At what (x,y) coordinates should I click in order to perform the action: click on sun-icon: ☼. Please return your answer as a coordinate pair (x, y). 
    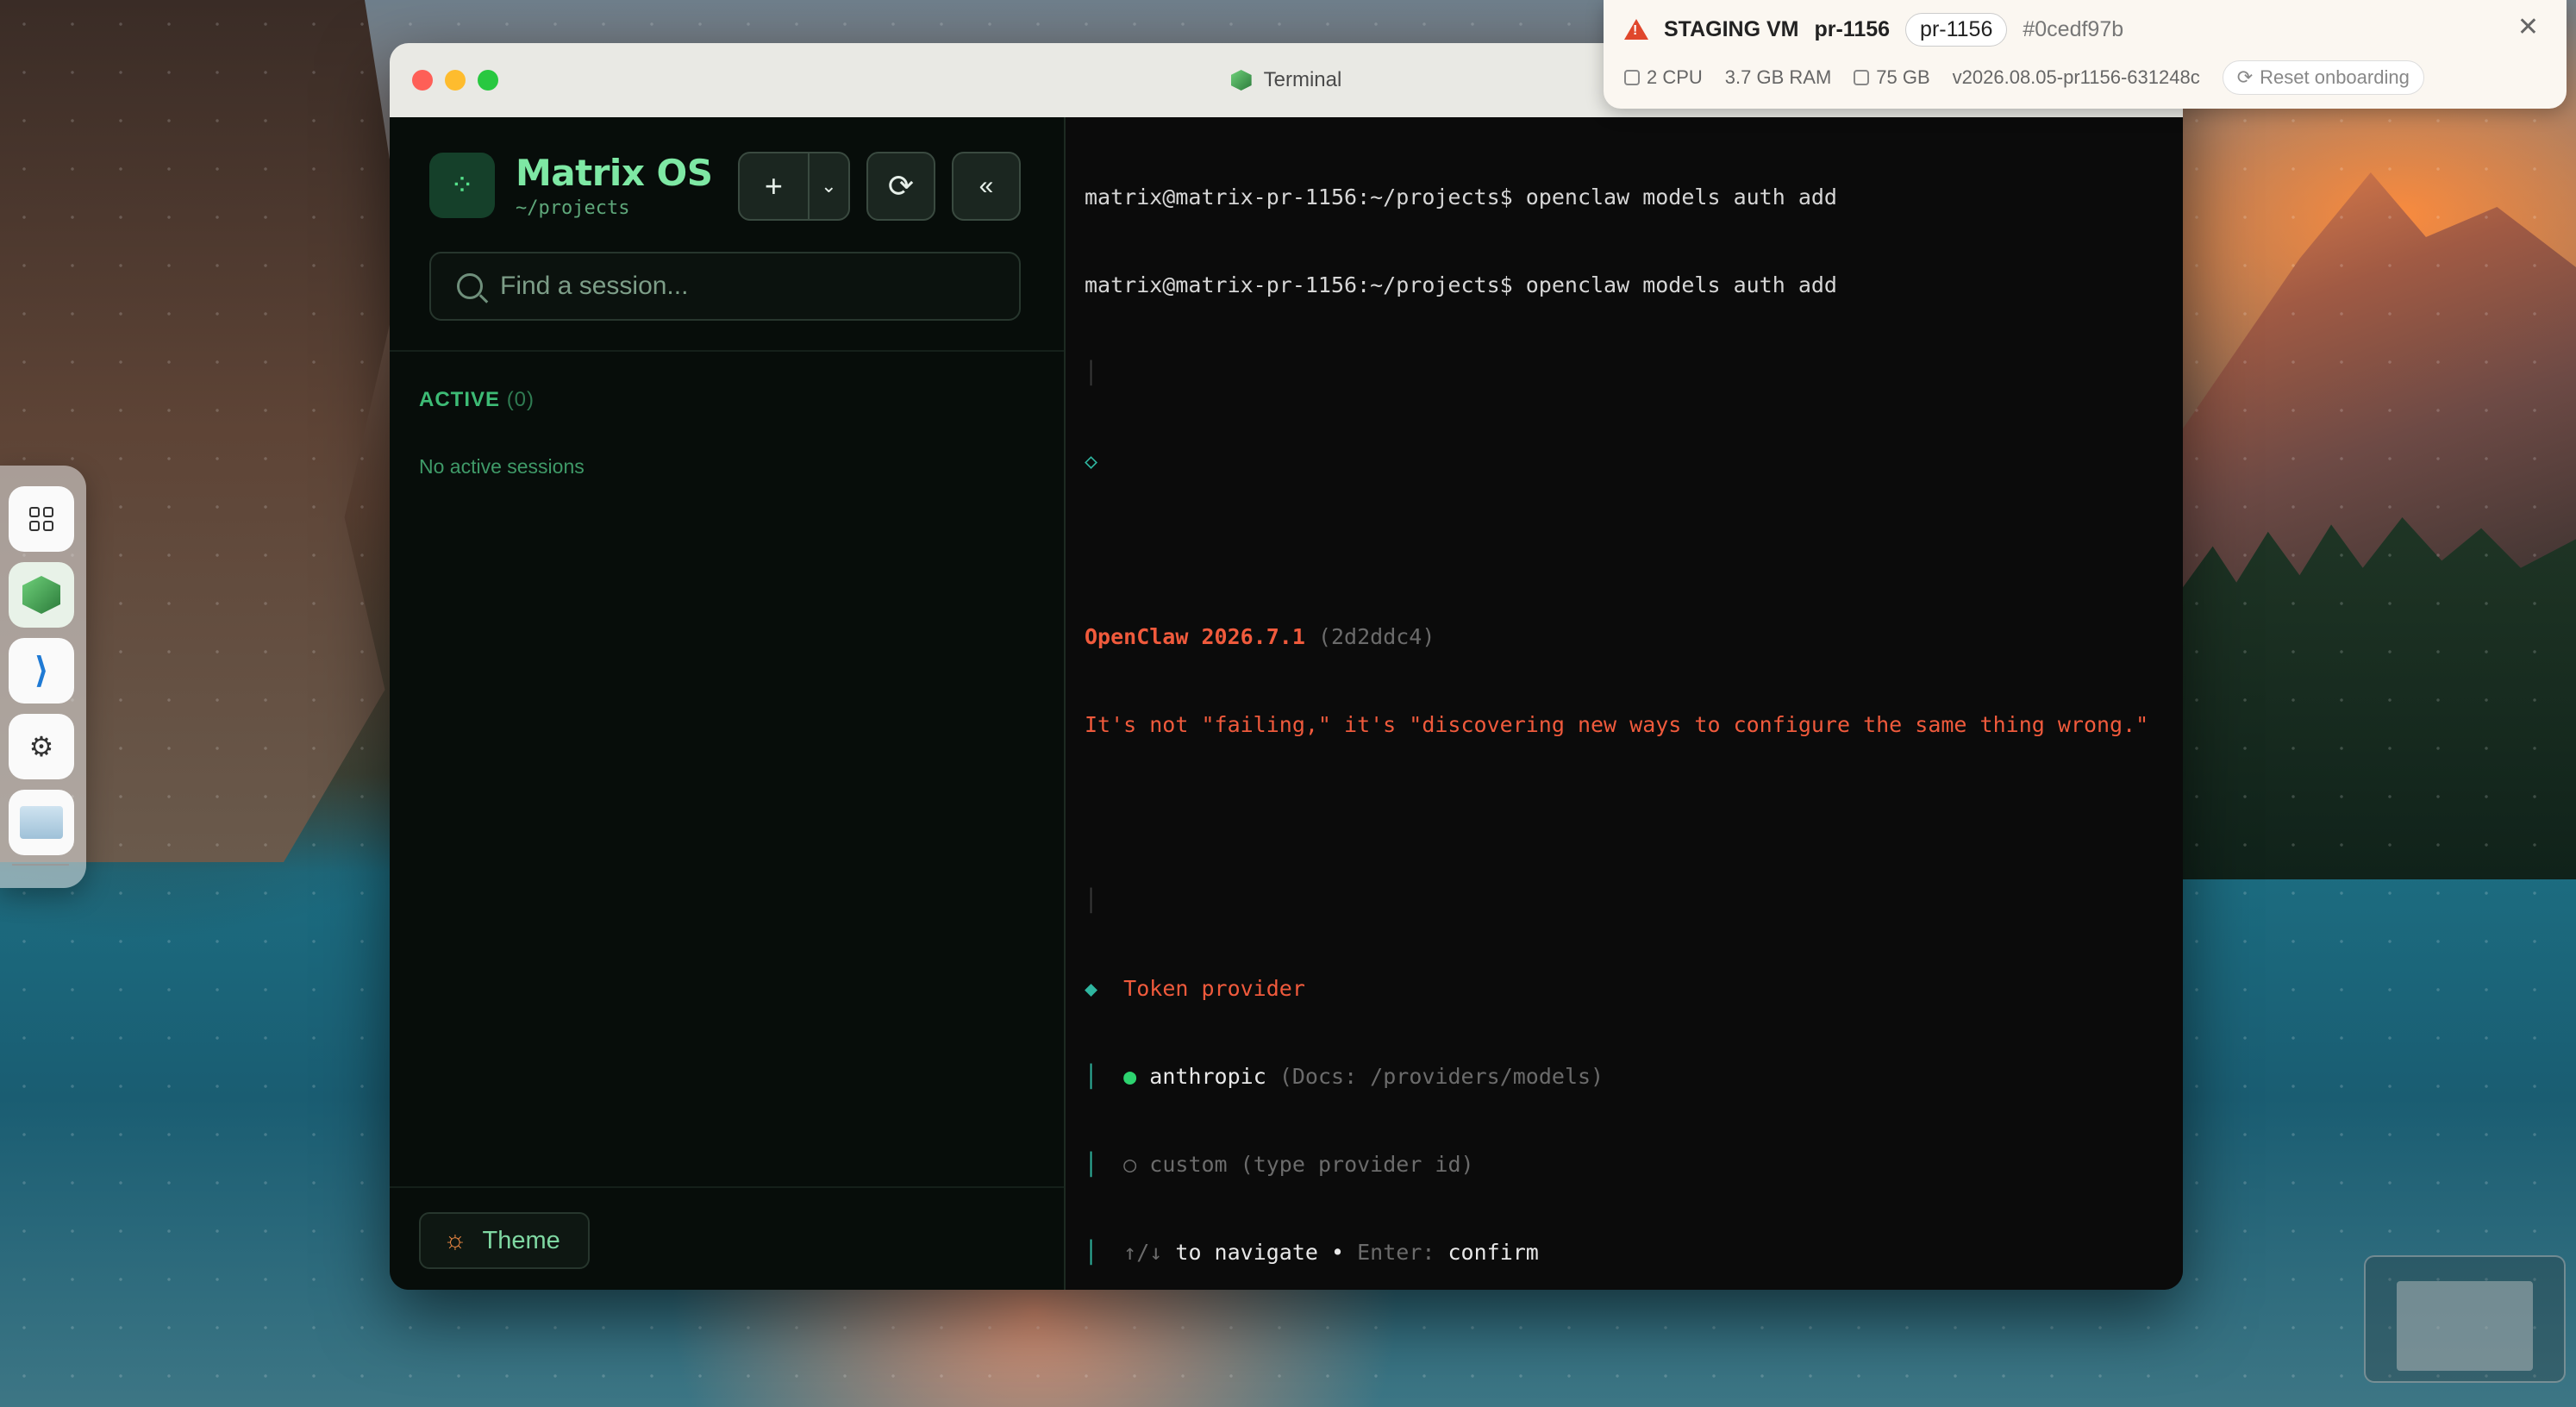
    Looking at the image, I should click on (455, 1240).